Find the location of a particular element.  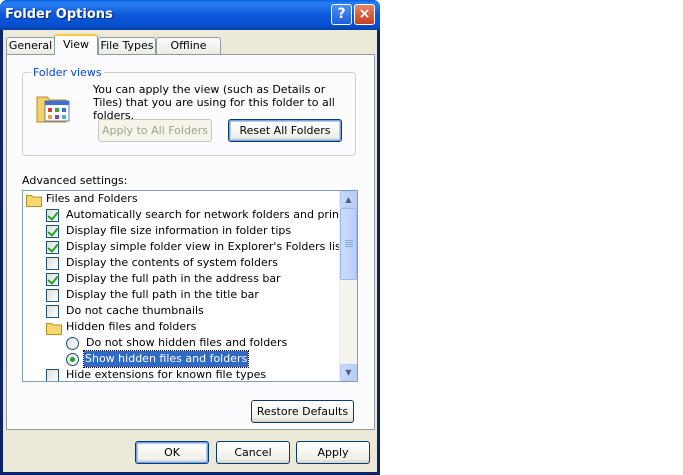

cancel-button: Cancel is located at coordinates (253, 452).